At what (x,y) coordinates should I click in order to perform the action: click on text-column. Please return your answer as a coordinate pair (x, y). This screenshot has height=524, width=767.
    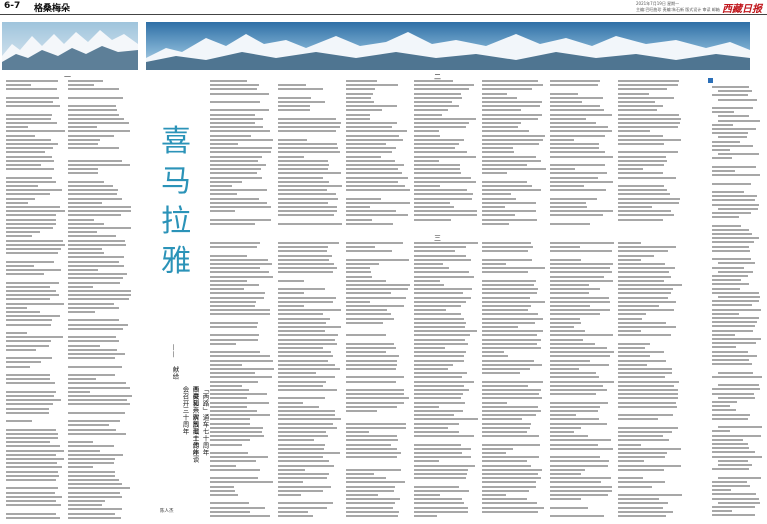
    Looking at the image, I should click on (582, 260).